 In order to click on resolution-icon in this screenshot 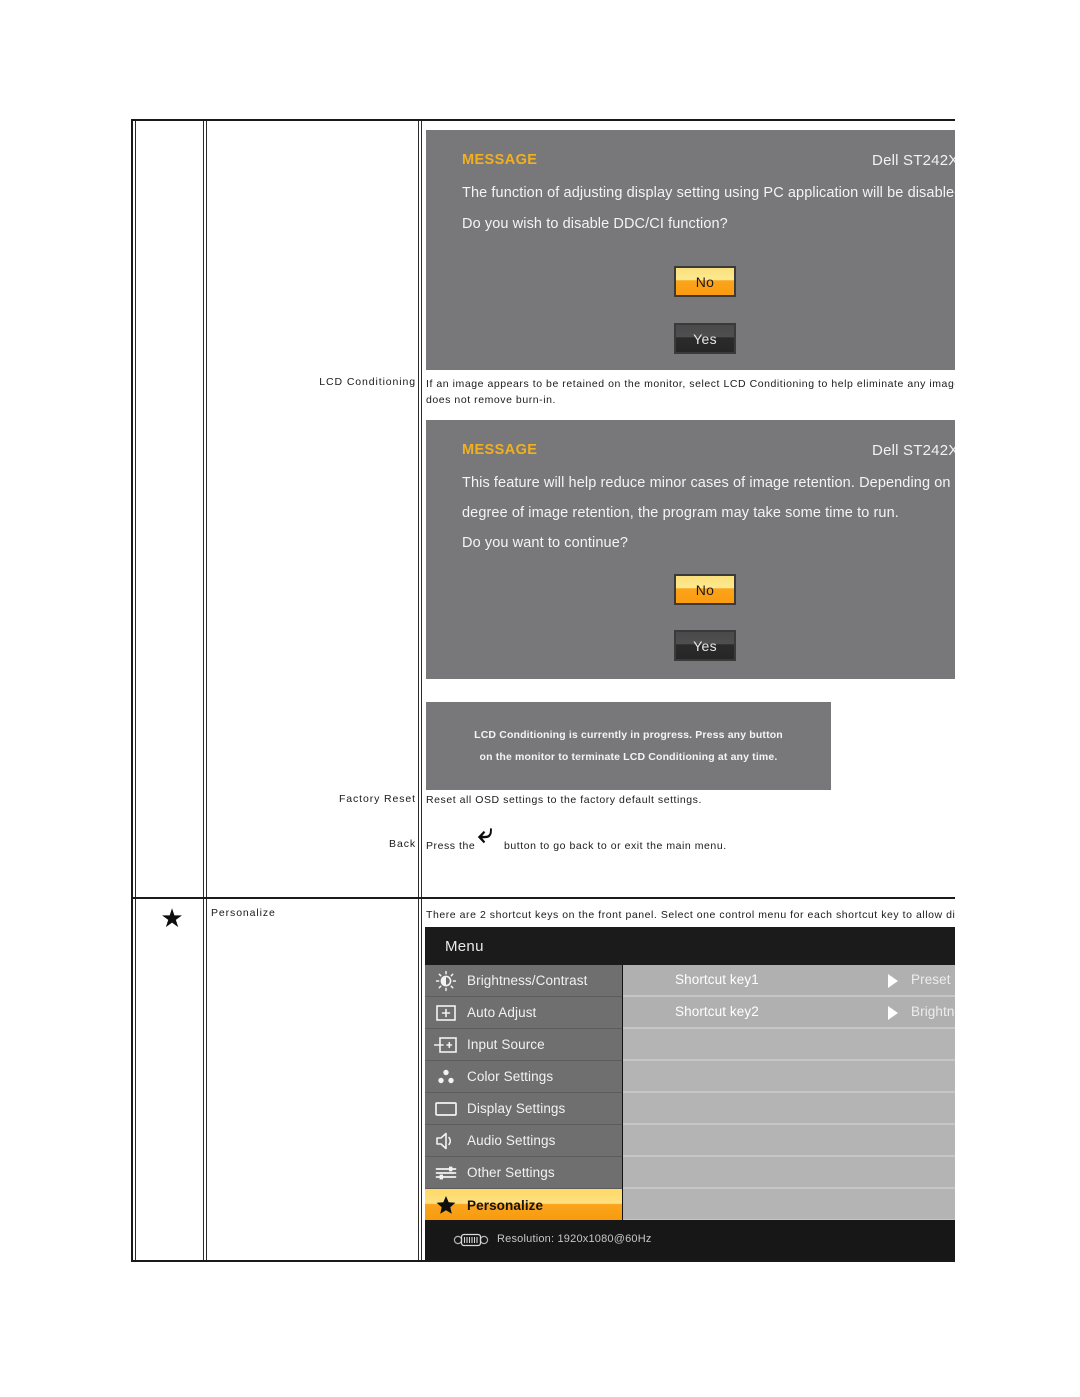, I will do `click(471, 1240)`.